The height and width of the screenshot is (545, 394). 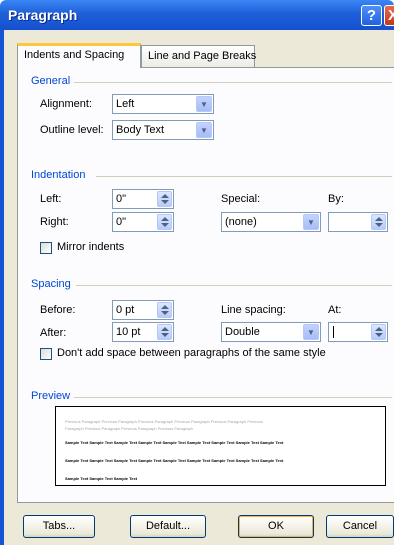 I want to click on alignment-select: Left ▼, so click(x=163, y=104).